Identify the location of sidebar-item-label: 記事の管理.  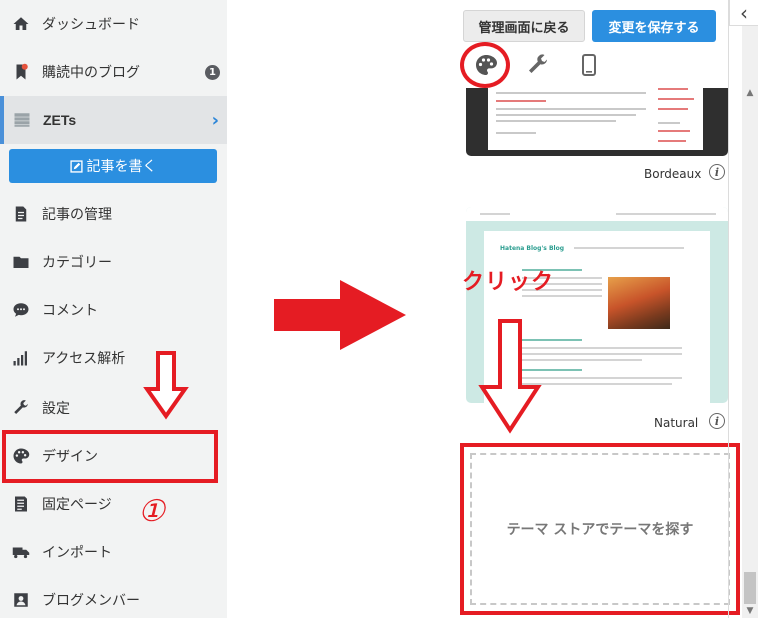
(77, 215).